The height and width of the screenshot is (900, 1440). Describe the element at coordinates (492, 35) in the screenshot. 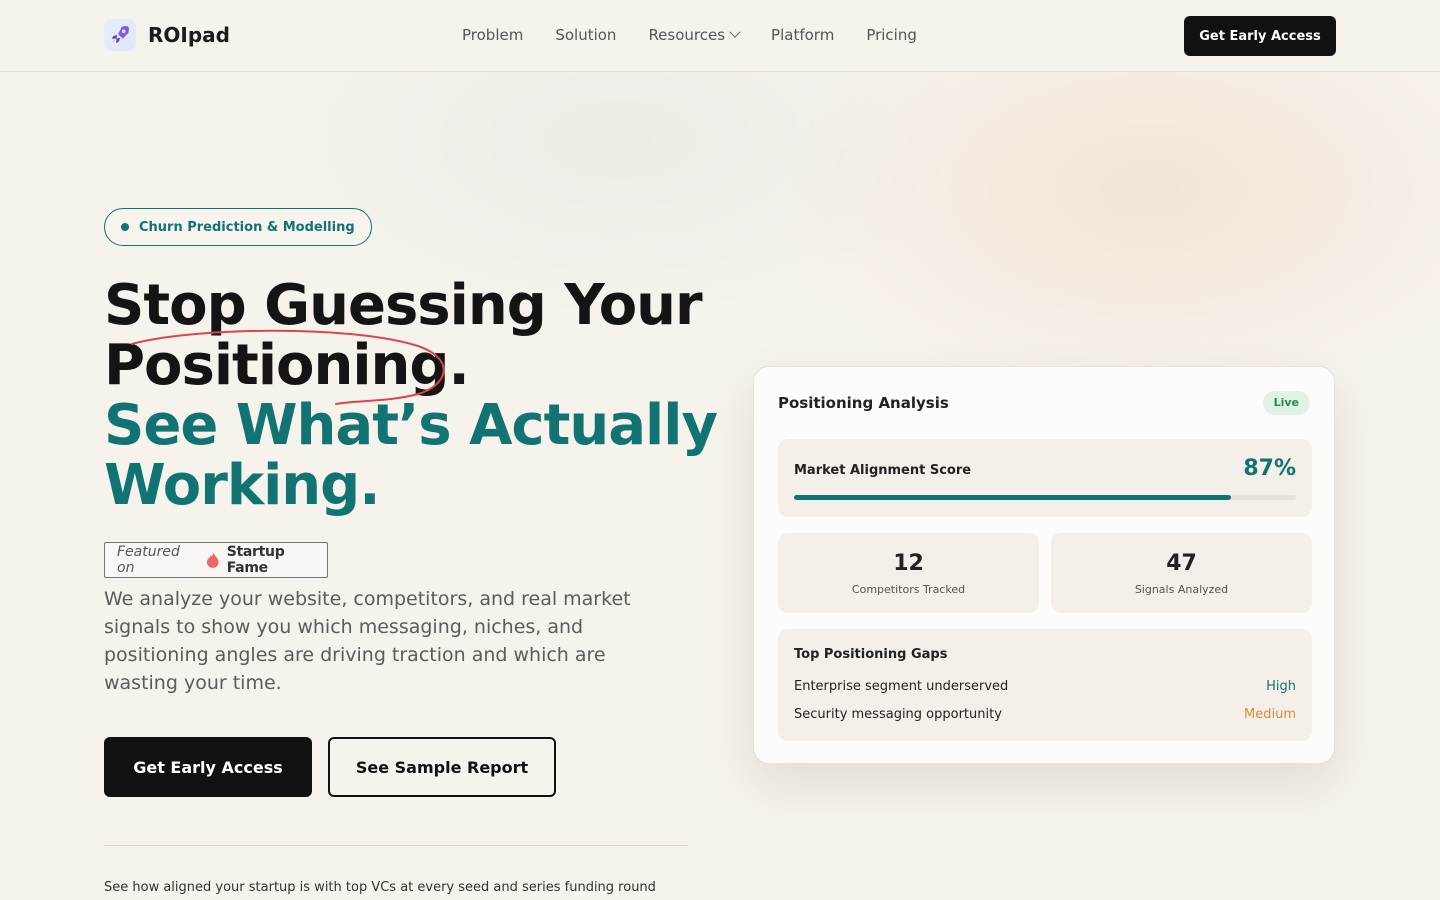

I see `nav-link-problem: Problem` at that location.